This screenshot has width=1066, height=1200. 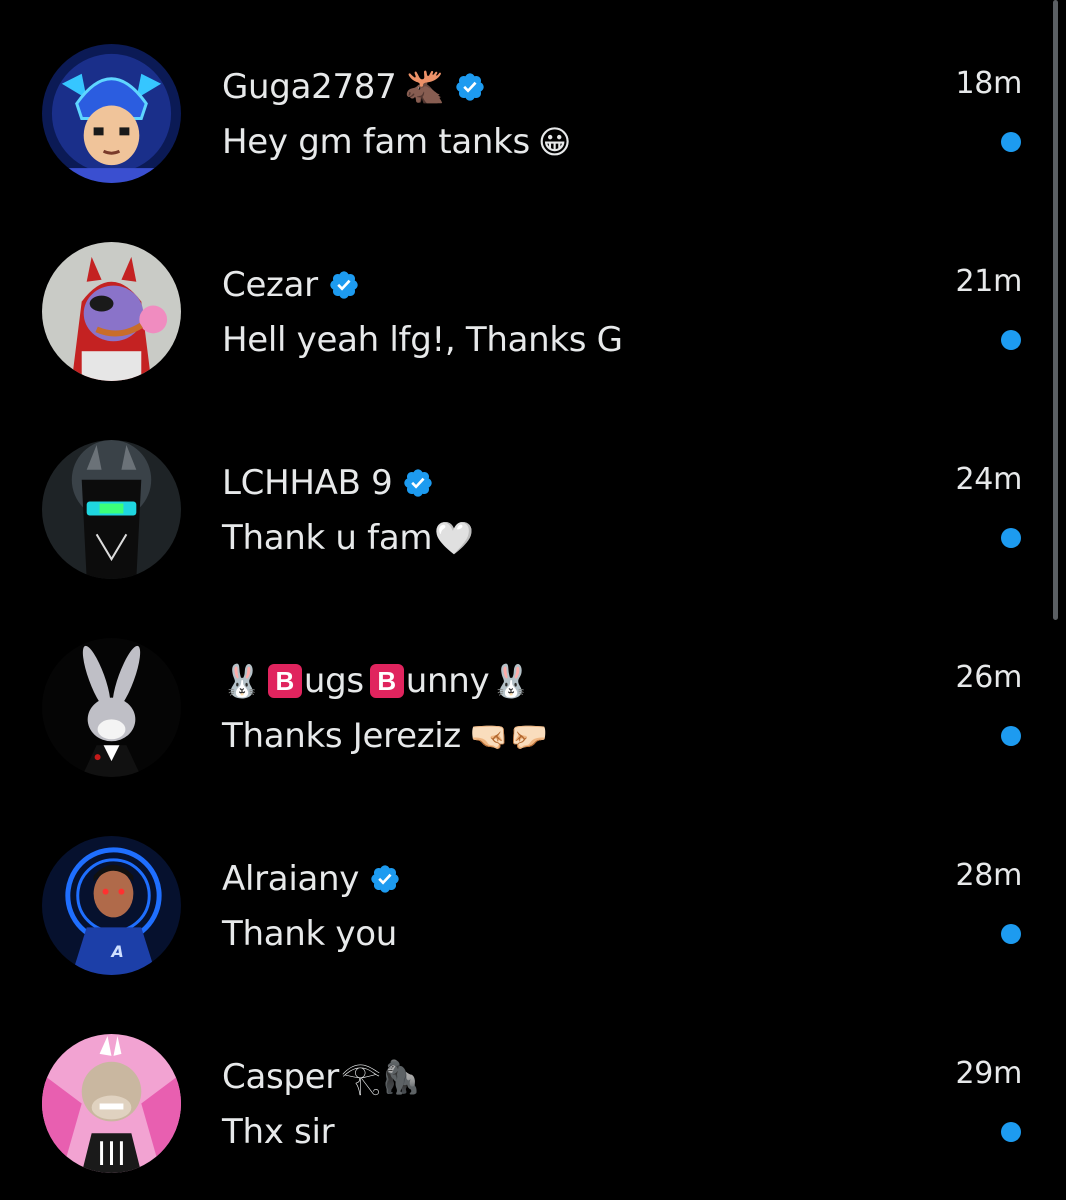 I want to click on name-line: 🐰 B ugs B unny 🐰, so click(x=376, y=681).